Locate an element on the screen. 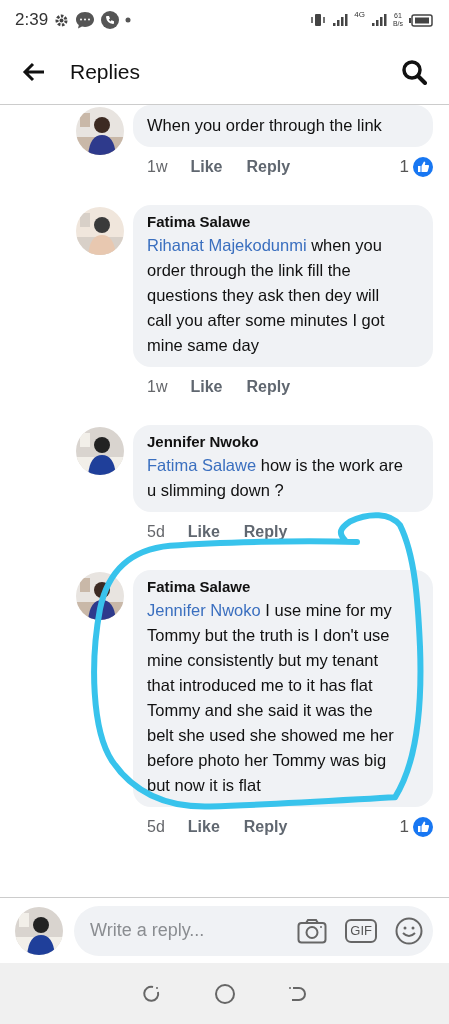 Image resolution: width=449 pixels, height=1024 pixels. chat-bubble-icon is located at coordinates (85, 20).